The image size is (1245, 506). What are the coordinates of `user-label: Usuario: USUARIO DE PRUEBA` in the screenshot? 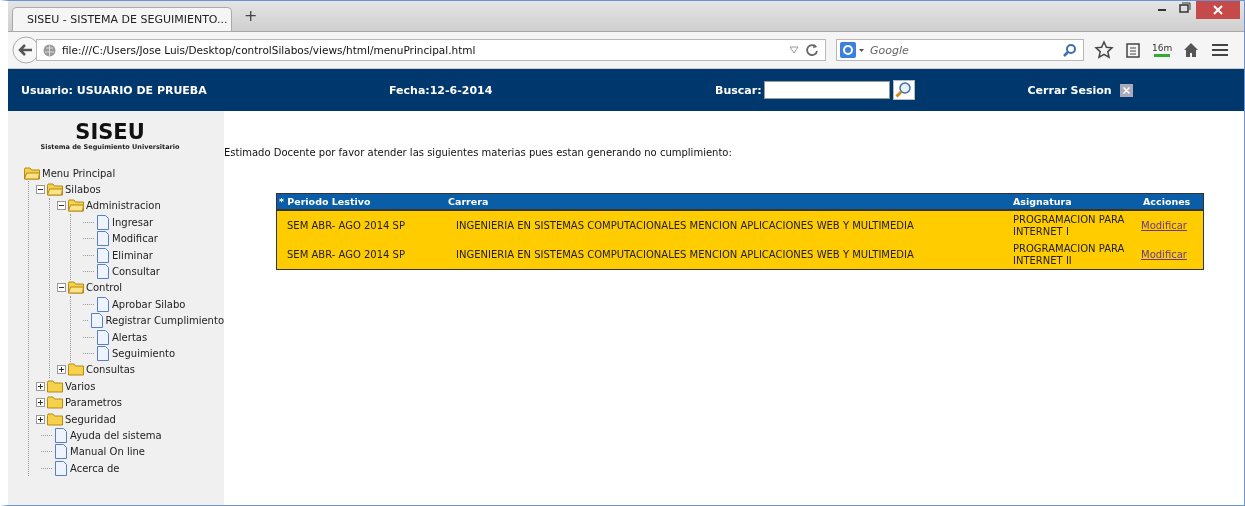 It's located at (114, 90).